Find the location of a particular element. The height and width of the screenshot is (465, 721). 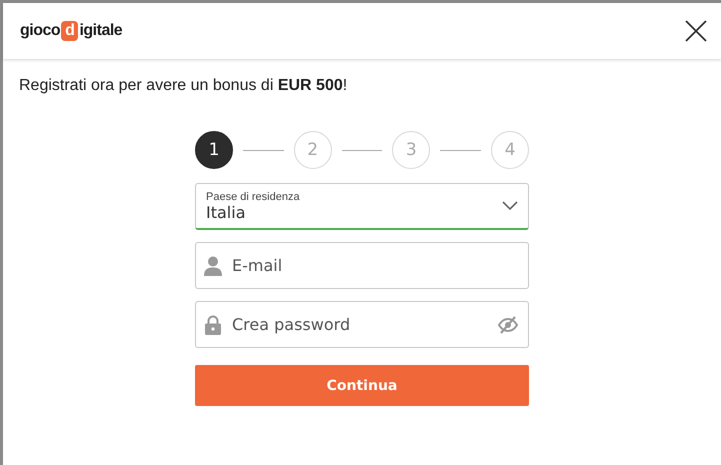

password-field: Crea password is located at coordinates (362, 324).